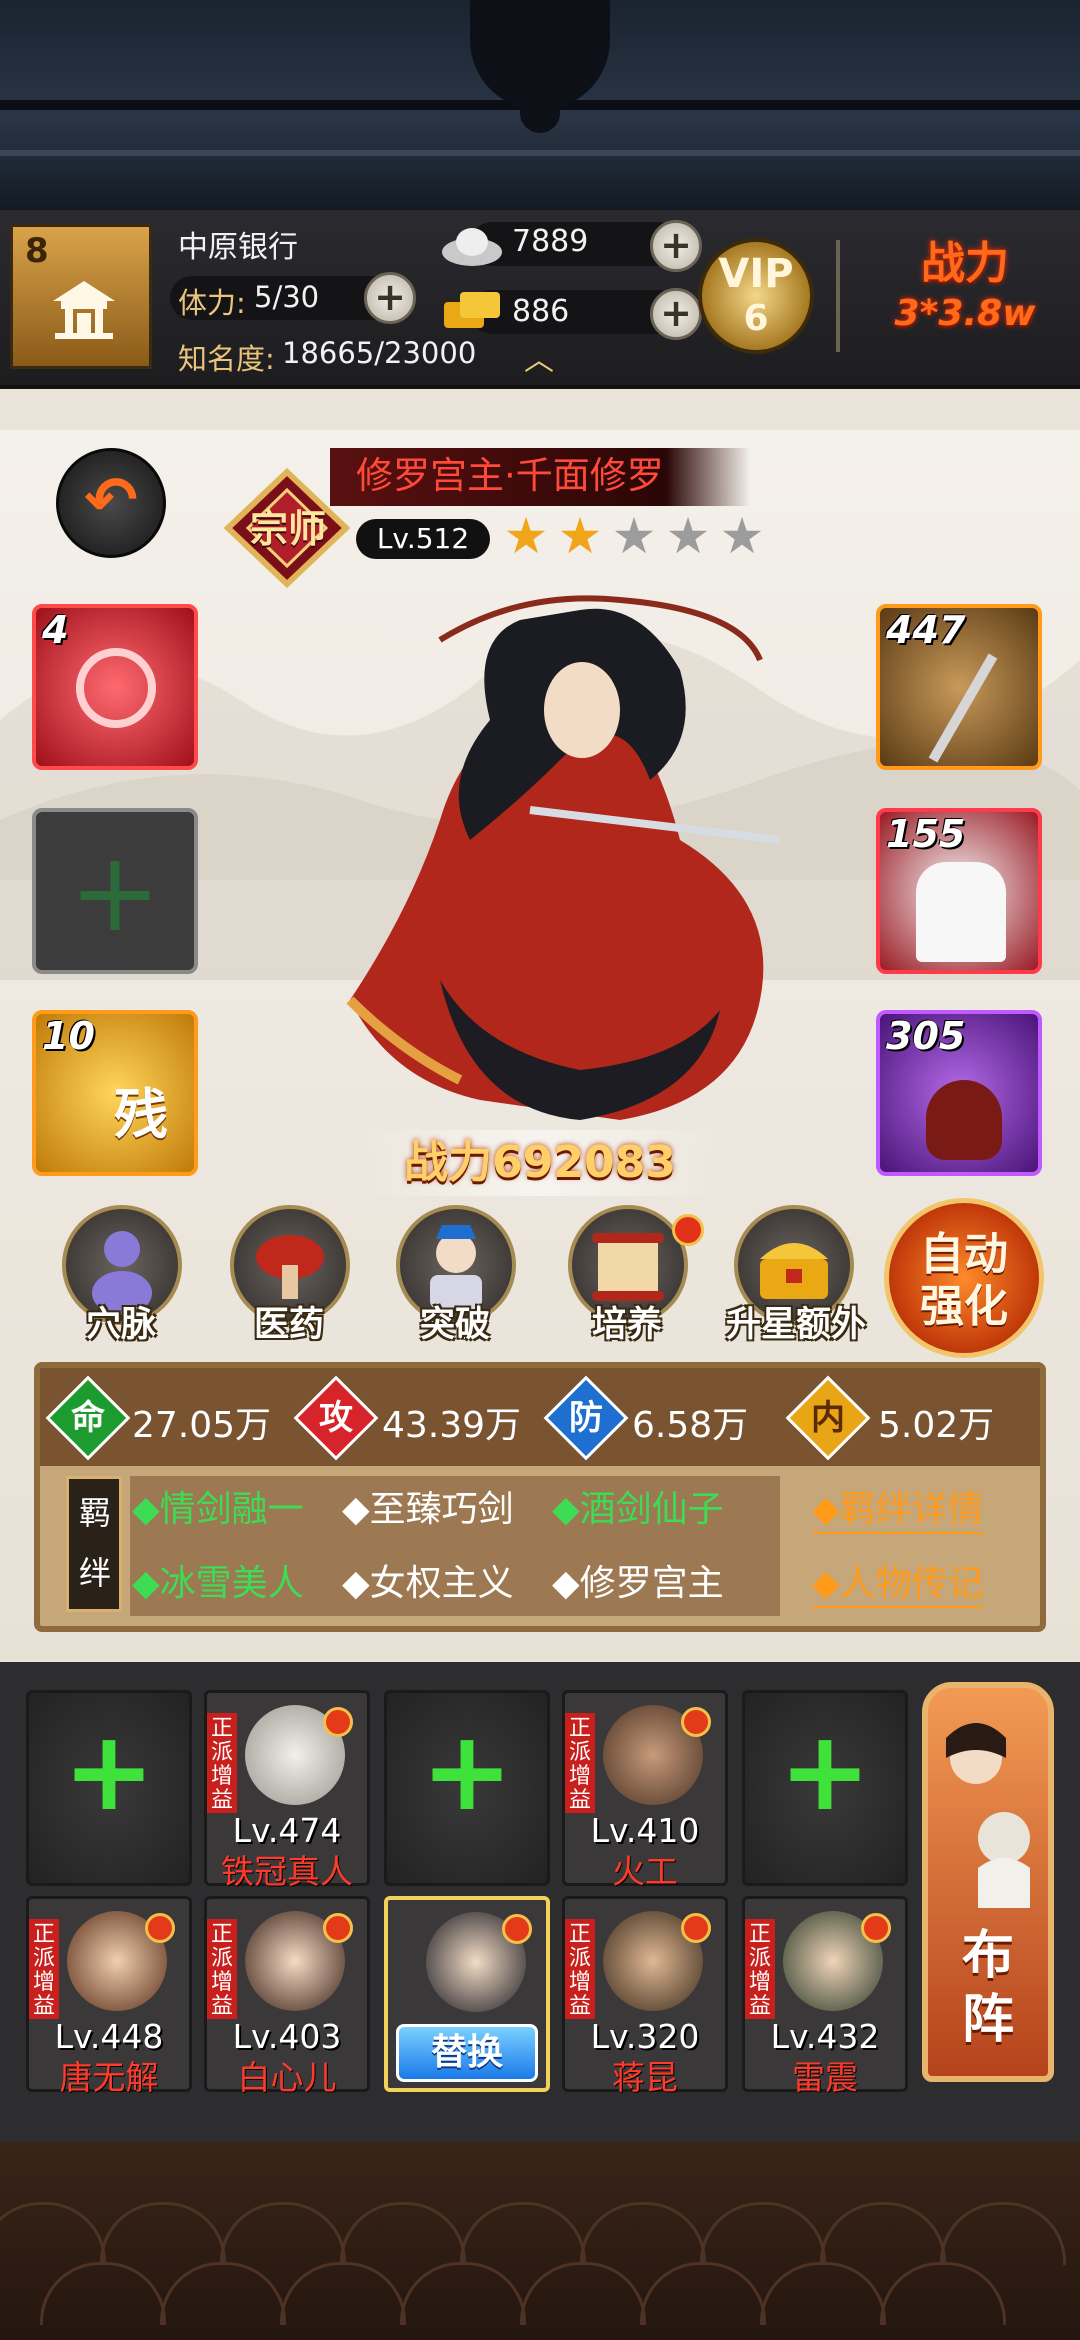  Describe the element at coordinates (961, 912) in the screenshot. I see `robe-icon` at that location.